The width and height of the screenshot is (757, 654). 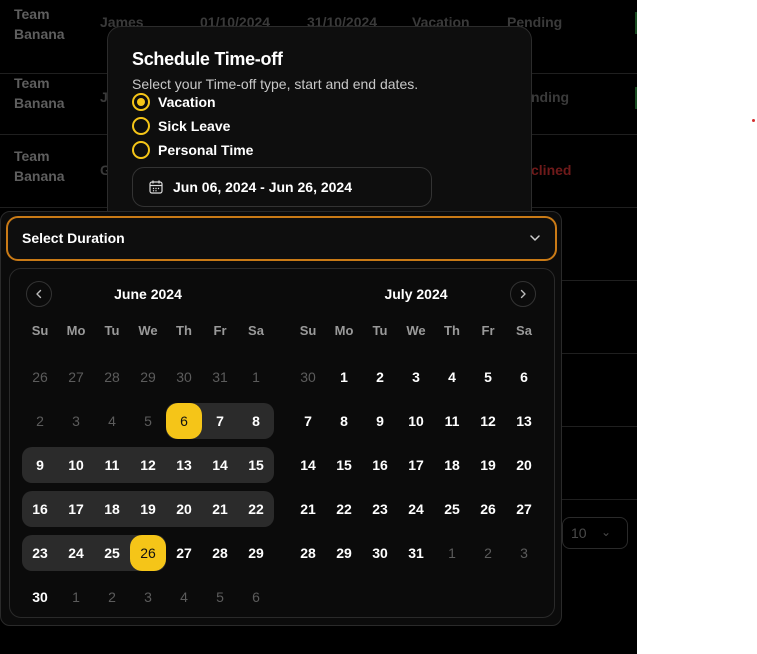 What do you see at coordinates (452, 330) in the screenshot?
I see `weekday-label: Th` at bounding box center [452, 330].